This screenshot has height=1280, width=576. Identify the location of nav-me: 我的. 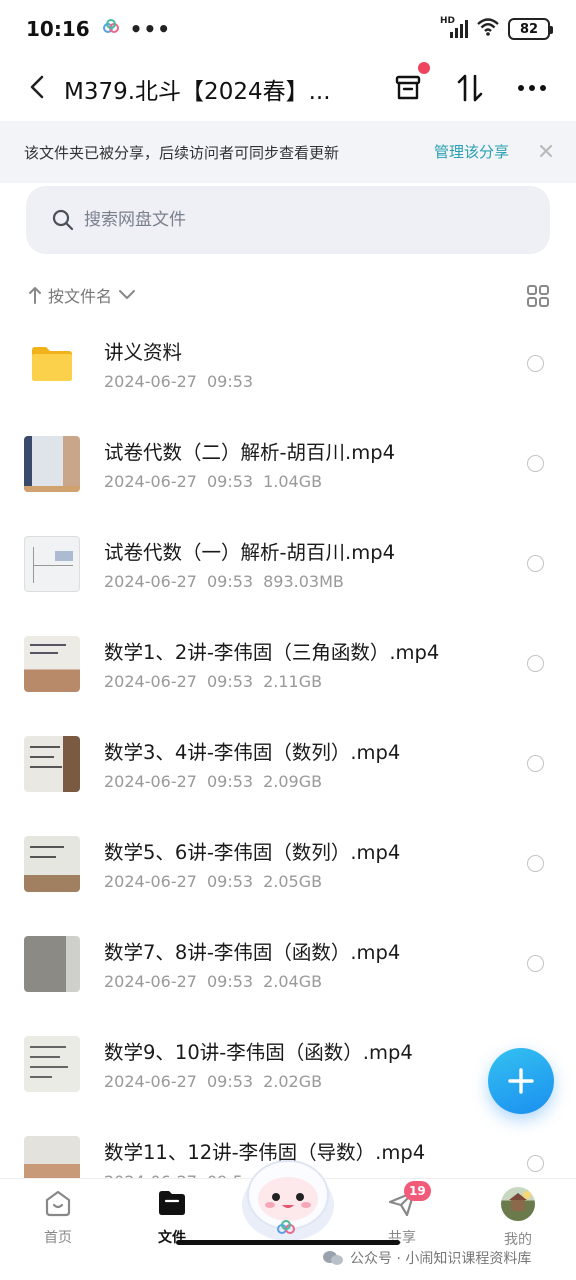
(518, 1219).